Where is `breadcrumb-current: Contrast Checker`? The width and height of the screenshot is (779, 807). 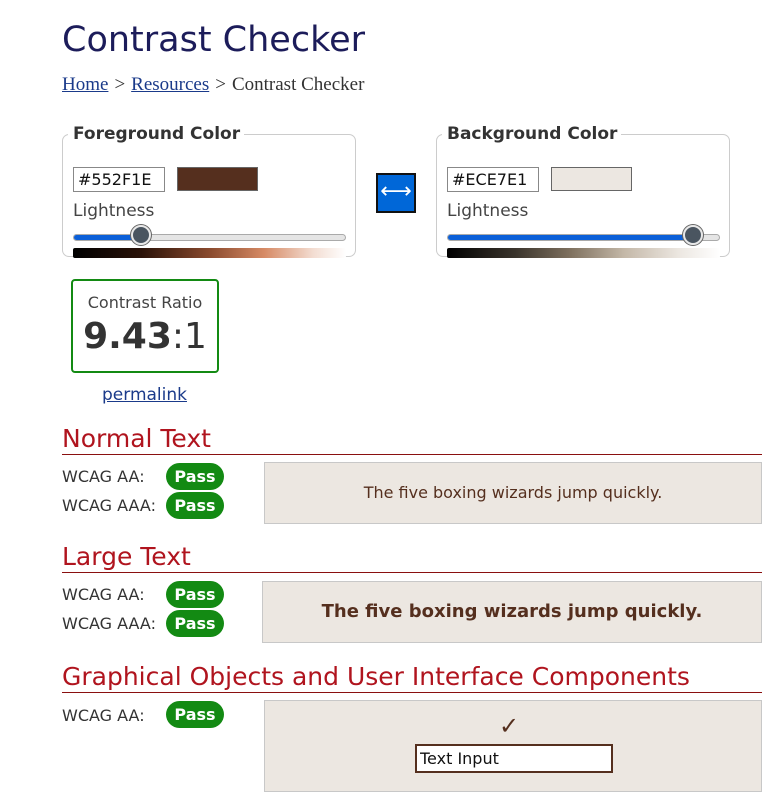
breadcrumb-current: Contrast Checker is located at coordinates (298, 84).